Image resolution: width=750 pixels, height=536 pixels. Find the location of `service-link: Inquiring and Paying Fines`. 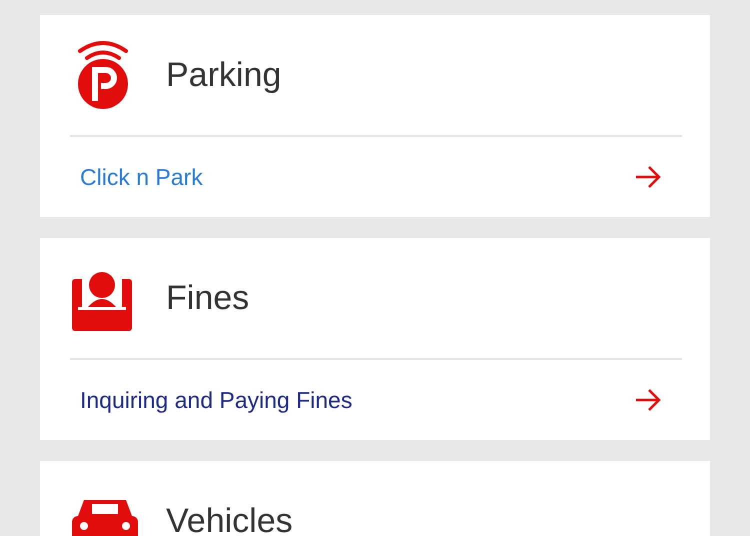

service-link: Inquiring and Paying Fines is located at coordinates (216, 400).